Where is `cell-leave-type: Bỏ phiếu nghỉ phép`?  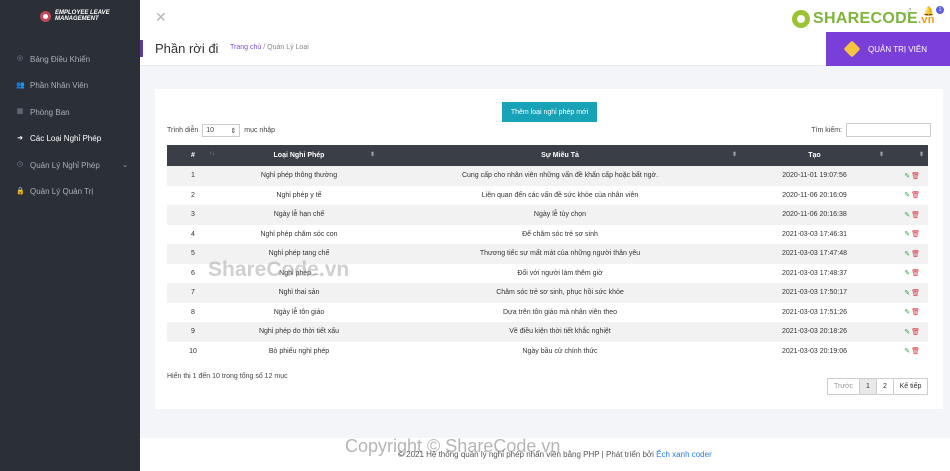 cell-leave-type: Bỏ phiếu nghỉ phép is located at coordinates (299, 351).